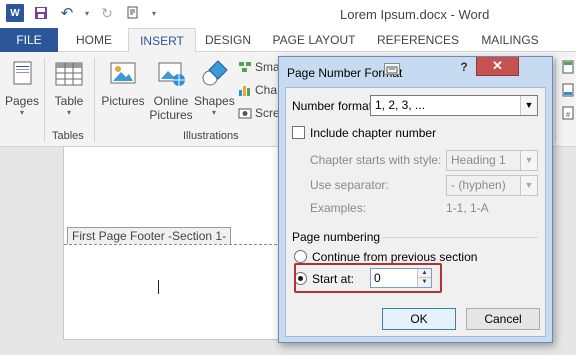 The height and width of the screenshot is (355, 576). I want to click on ribbon-right-icon-3: #, so click(568, 113).